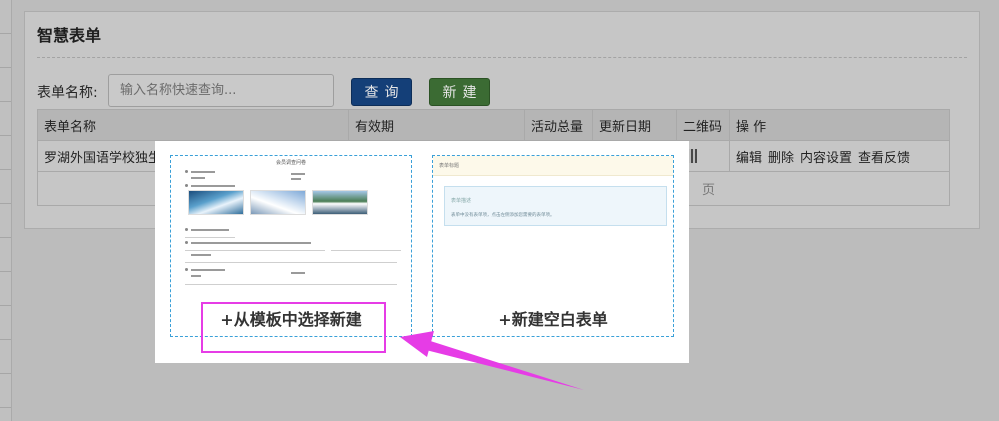 The image size is (999, 421). Describe the element at coordinates (6, 210) in the screenshot. I see `left-nav-strip` at that location.